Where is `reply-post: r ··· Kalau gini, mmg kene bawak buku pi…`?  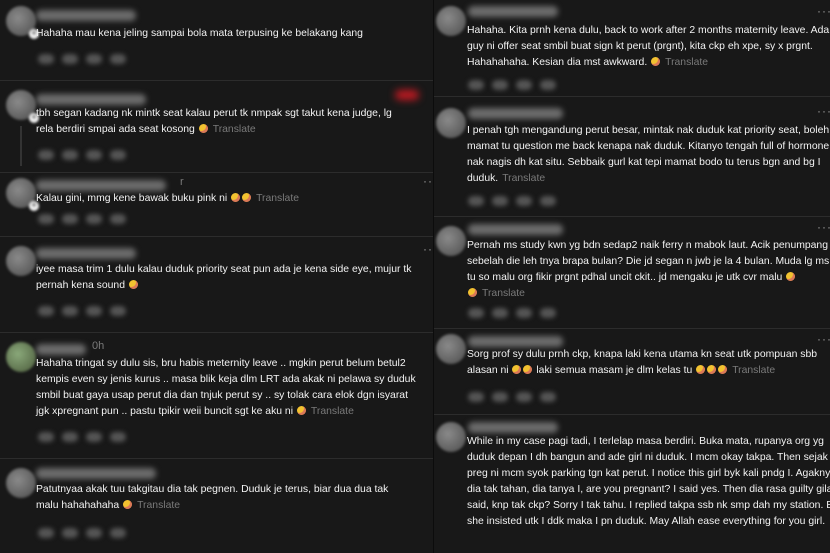 reply-post: r ··· Kalau gini, mmg kene bawak buku pi… is located at coordinates (216, 204).